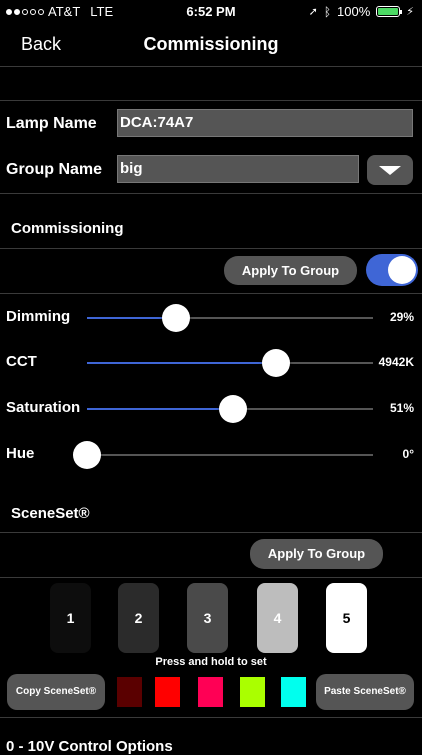 The image size is (422, 755). What do you see at coordinates (265, 123) in the screenshot?
I see `lamp-name-field: DCA:74A7` at bounding box center [265, 123].